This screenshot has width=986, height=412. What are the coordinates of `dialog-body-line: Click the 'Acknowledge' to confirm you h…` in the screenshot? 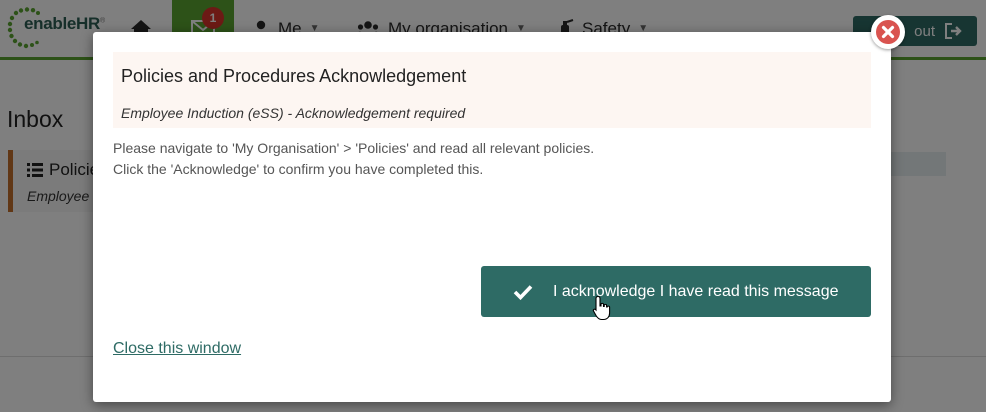 It's located at (298, 169).